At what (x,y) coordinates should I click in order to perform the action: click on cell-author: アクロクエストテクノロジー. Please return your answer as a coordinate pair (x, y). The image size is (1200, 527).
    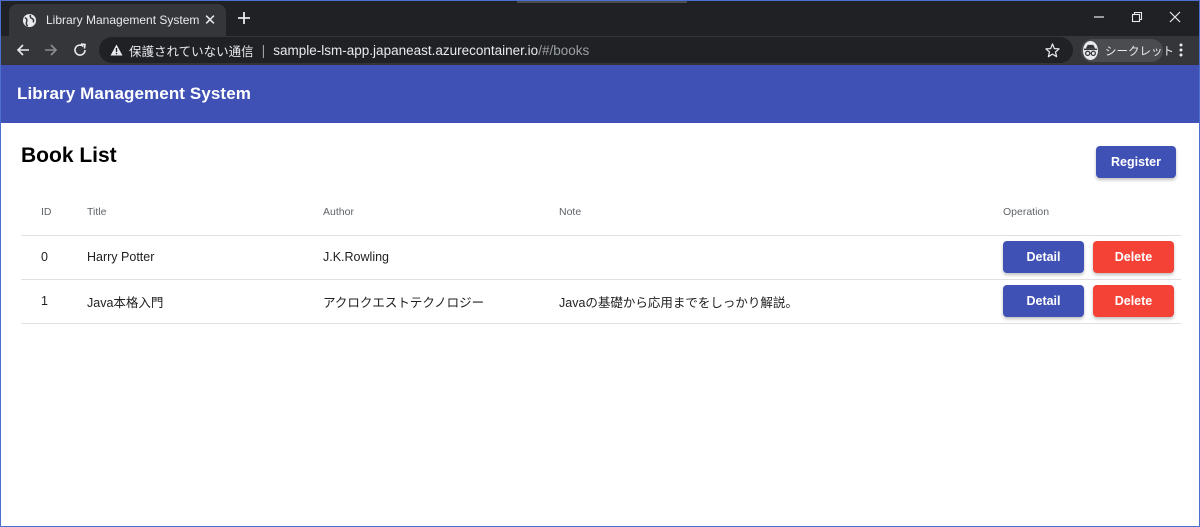
    Looking at the image, I should click on (441, 301).